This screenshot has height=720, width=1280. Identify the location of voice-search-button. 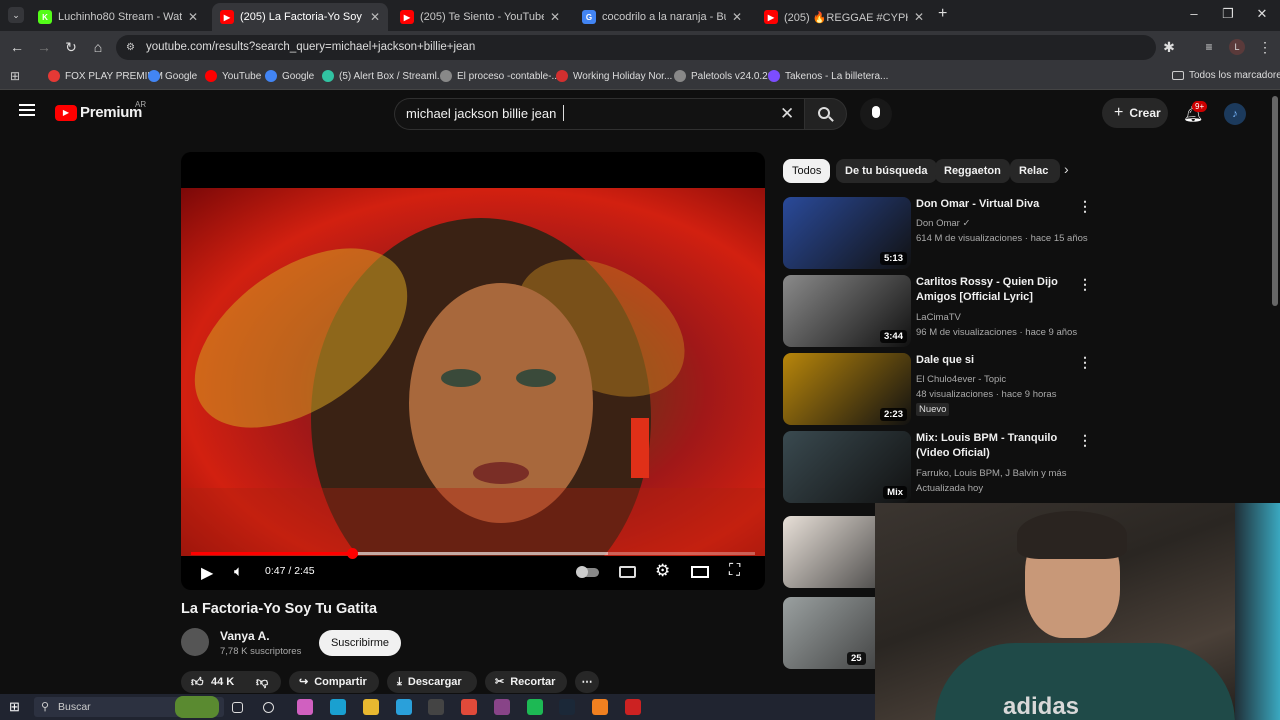
(876, 114).